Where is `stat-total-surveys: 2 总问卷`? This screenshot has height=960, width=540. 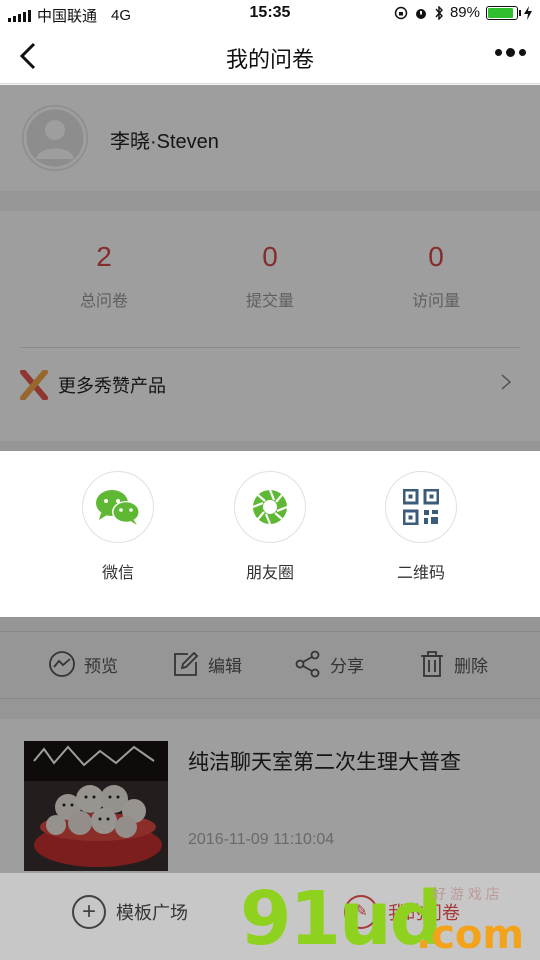
stat-total-surveys: 2 总问卷 is located at coordinates (104, 276).